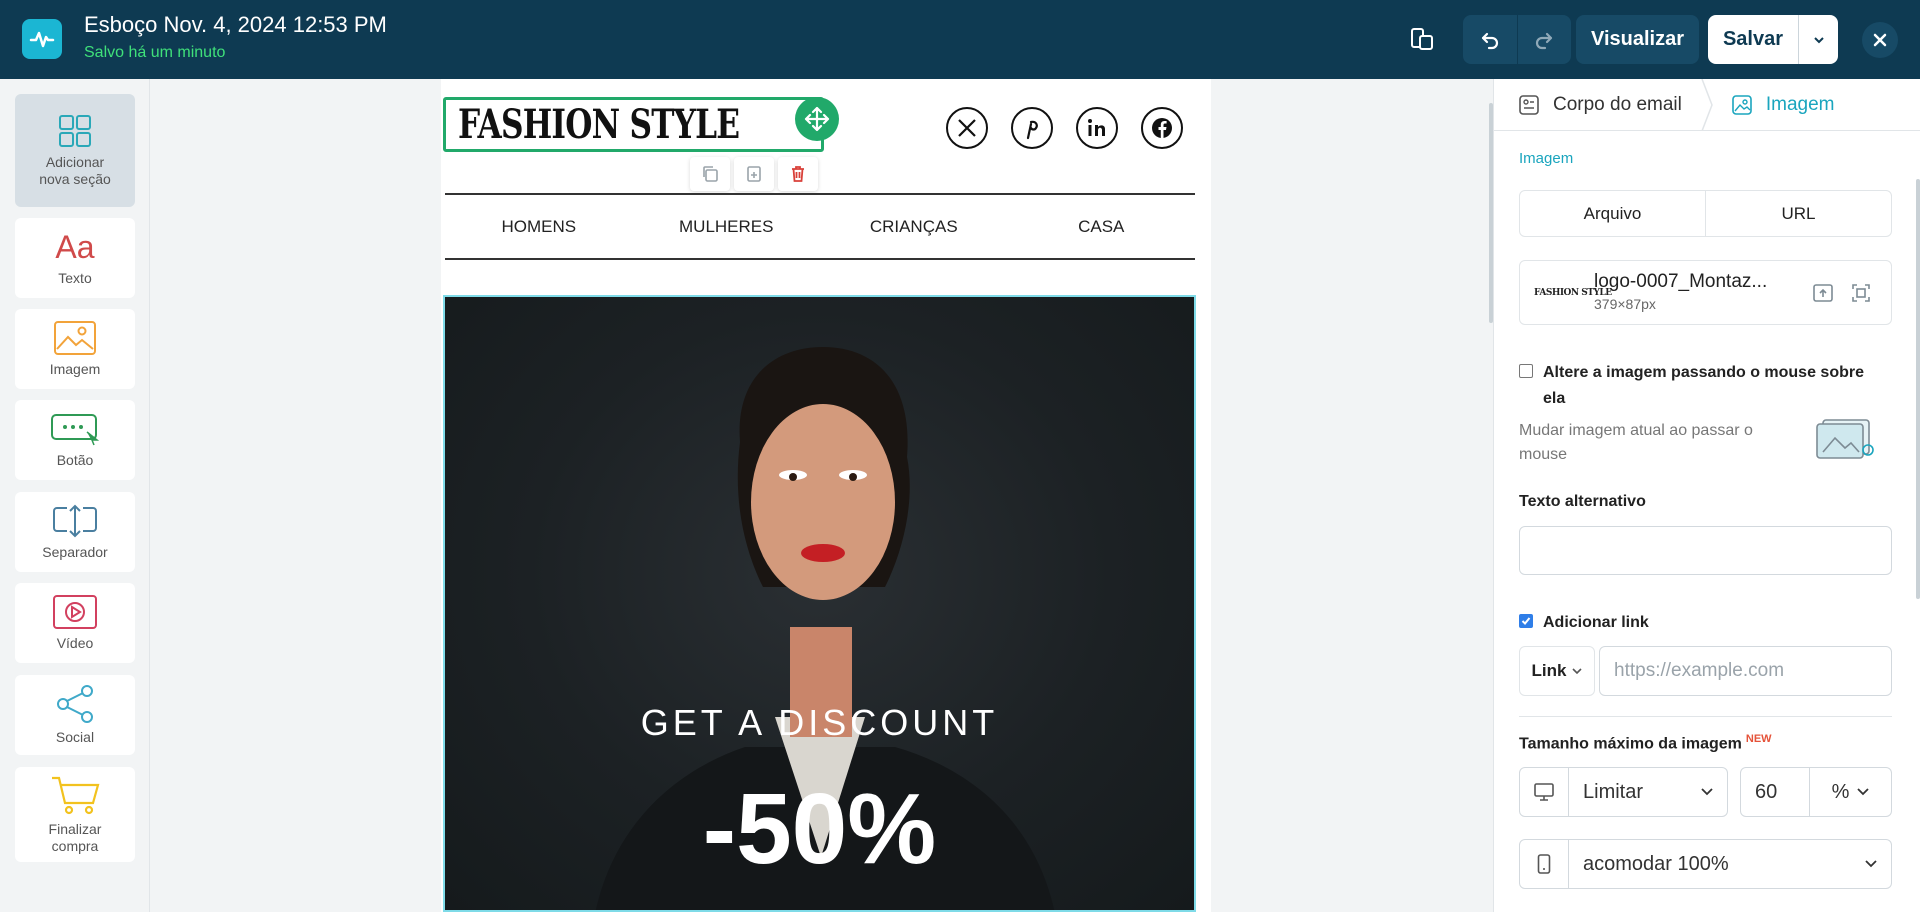 The width and height of the screenshot is (1920, 912). Describe the element at coordinates (75, 429) in the screenshot. I see `button-icon` at that location.